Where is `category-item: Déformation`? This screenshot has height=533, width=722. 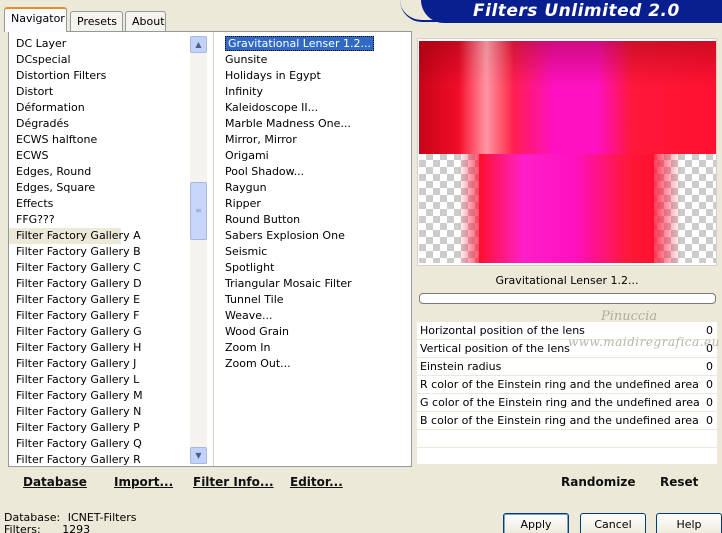
category-item: Déformation is located at coordinates (99, 108).